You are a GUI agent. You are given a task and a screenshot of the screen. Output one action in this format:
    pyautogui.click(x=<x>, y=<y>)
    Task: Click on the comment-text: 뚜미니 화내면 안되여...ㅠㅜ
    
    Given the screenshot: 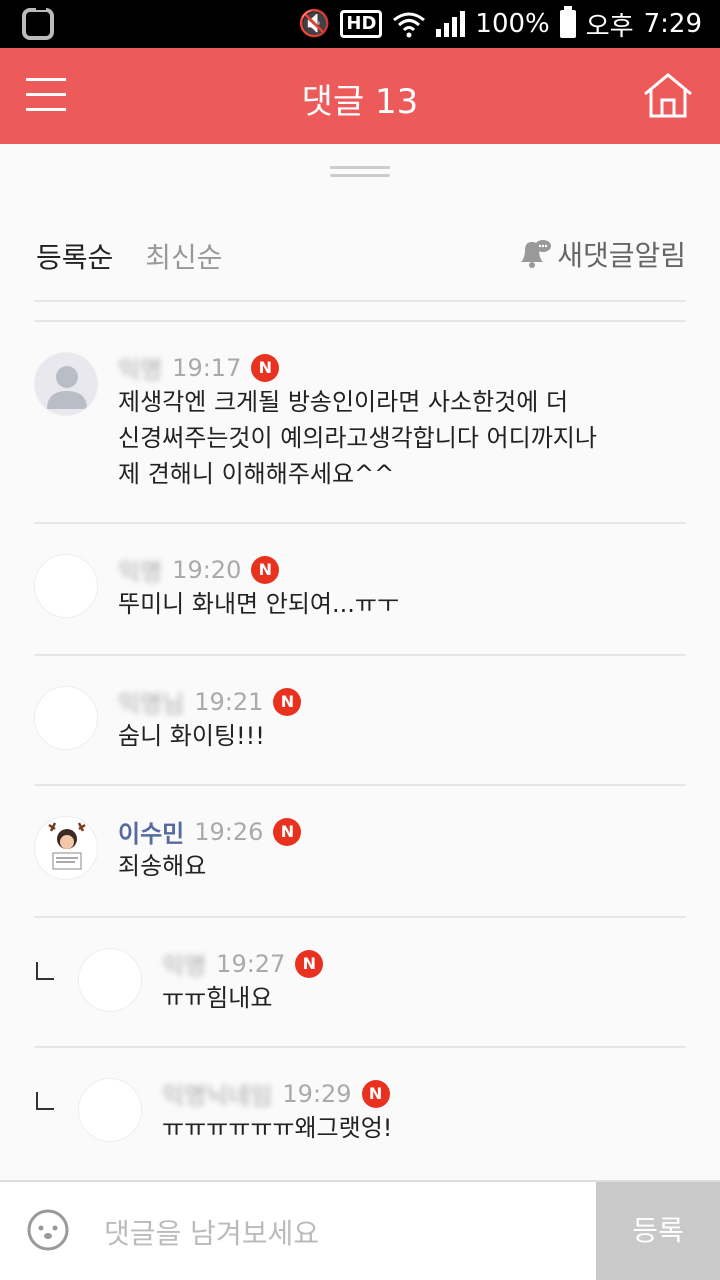 What is the action you would take?
    pyautogui.click(x=258, y=604)
    